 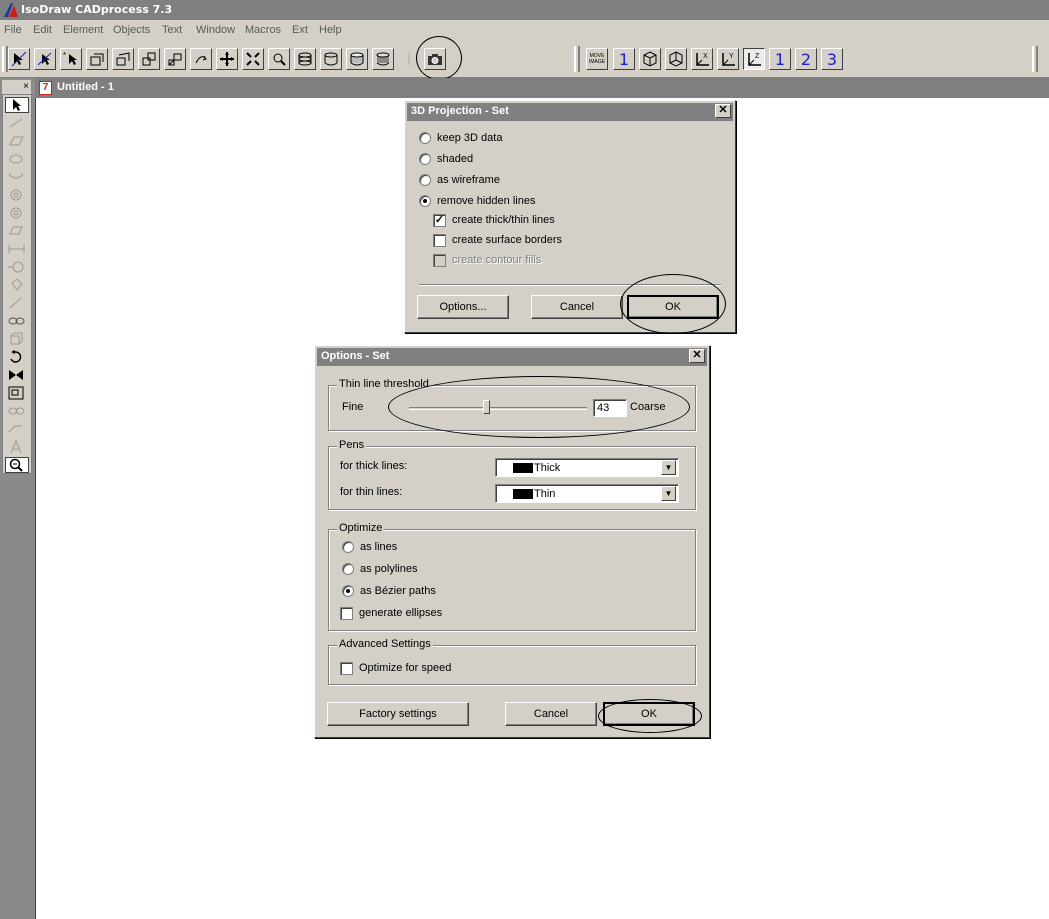 I want to click on scale-tool-button, so click(x=253, y=59).